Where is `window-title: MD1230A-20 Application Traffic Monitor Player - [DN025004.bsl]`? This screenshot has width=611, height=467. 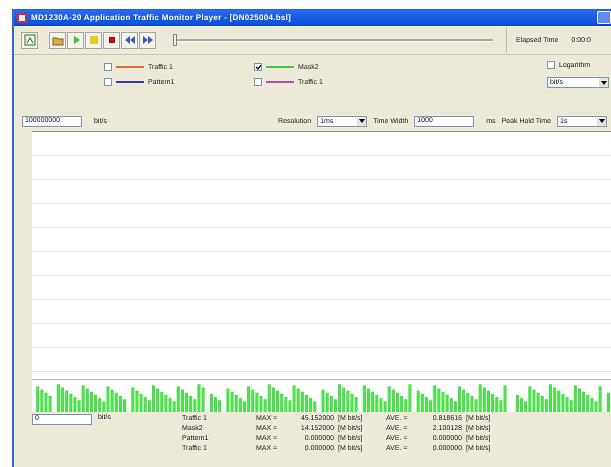
window-title: MD1230A-20 Application Traffic Monitor Player - [DN025004.bsl] is located at coordinates (161, 17).